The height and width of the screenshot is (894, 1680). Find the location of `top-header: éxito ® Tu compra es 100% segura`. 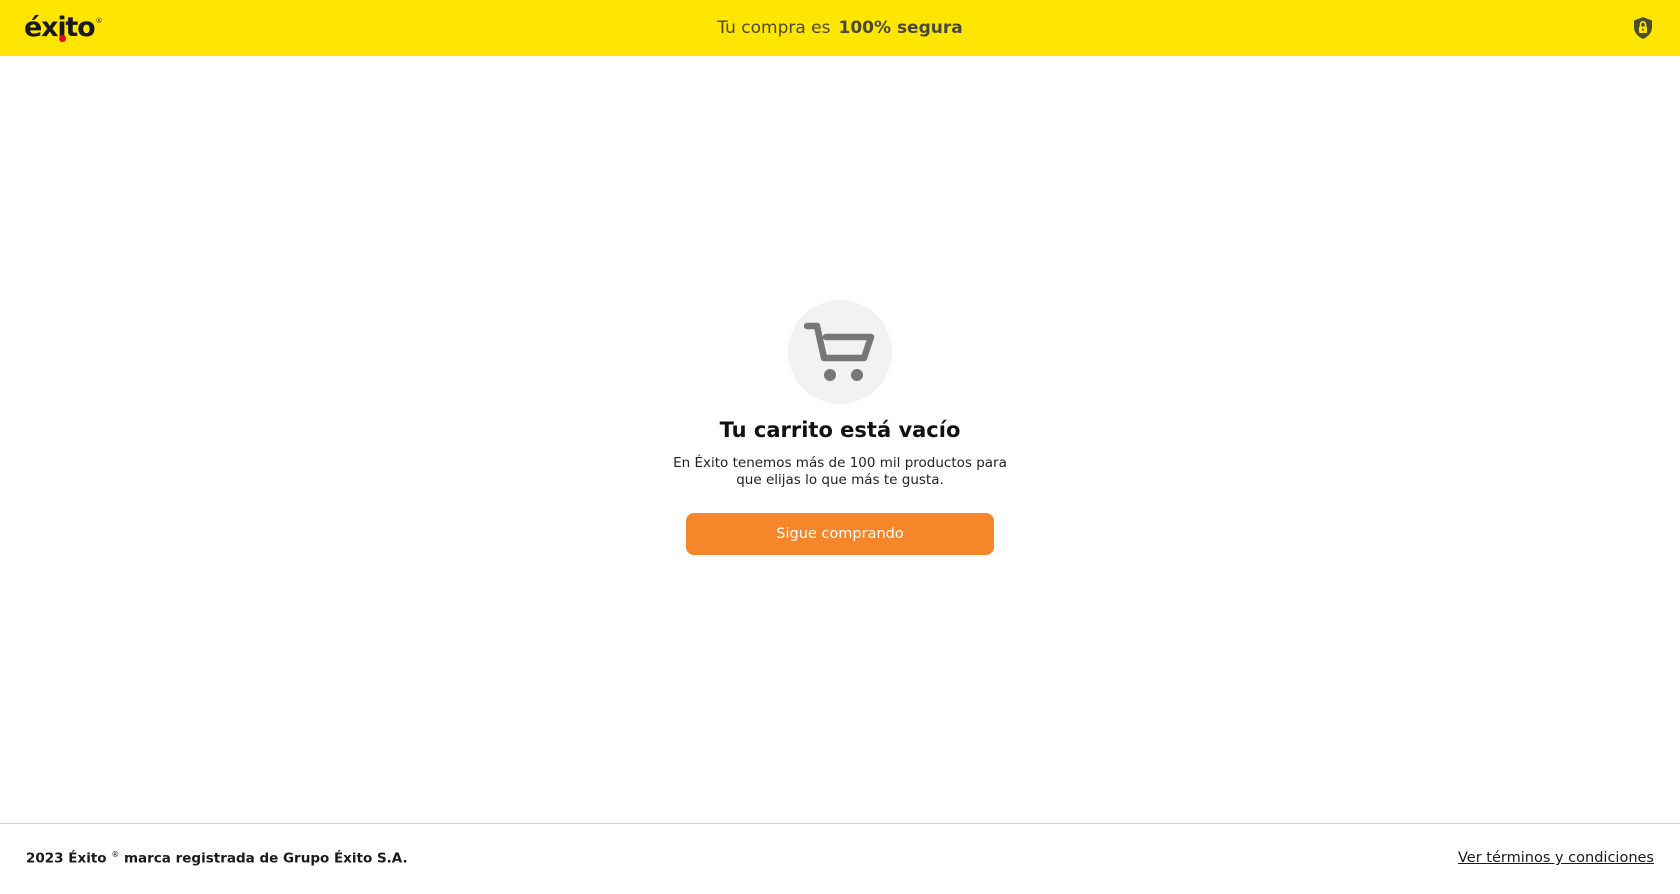

top-header: éxito ® Tu compra es 100% segura is located at coordinates (840, 28).